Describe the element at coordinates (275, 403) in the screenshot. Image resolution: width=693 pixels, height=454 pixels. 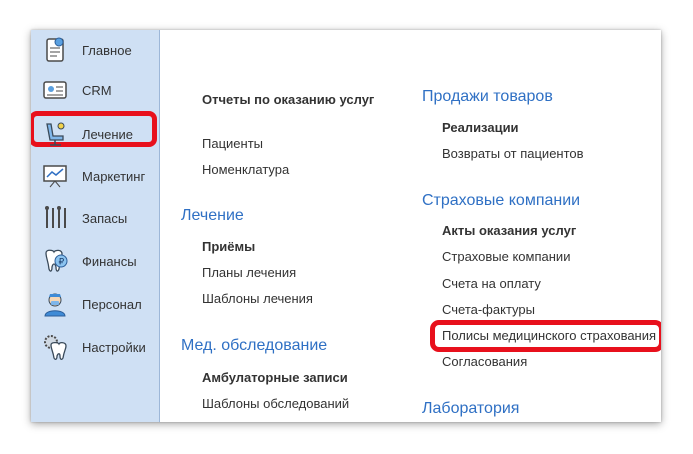
I see `link-exam-templates: Шаблоны обследований` at that location.